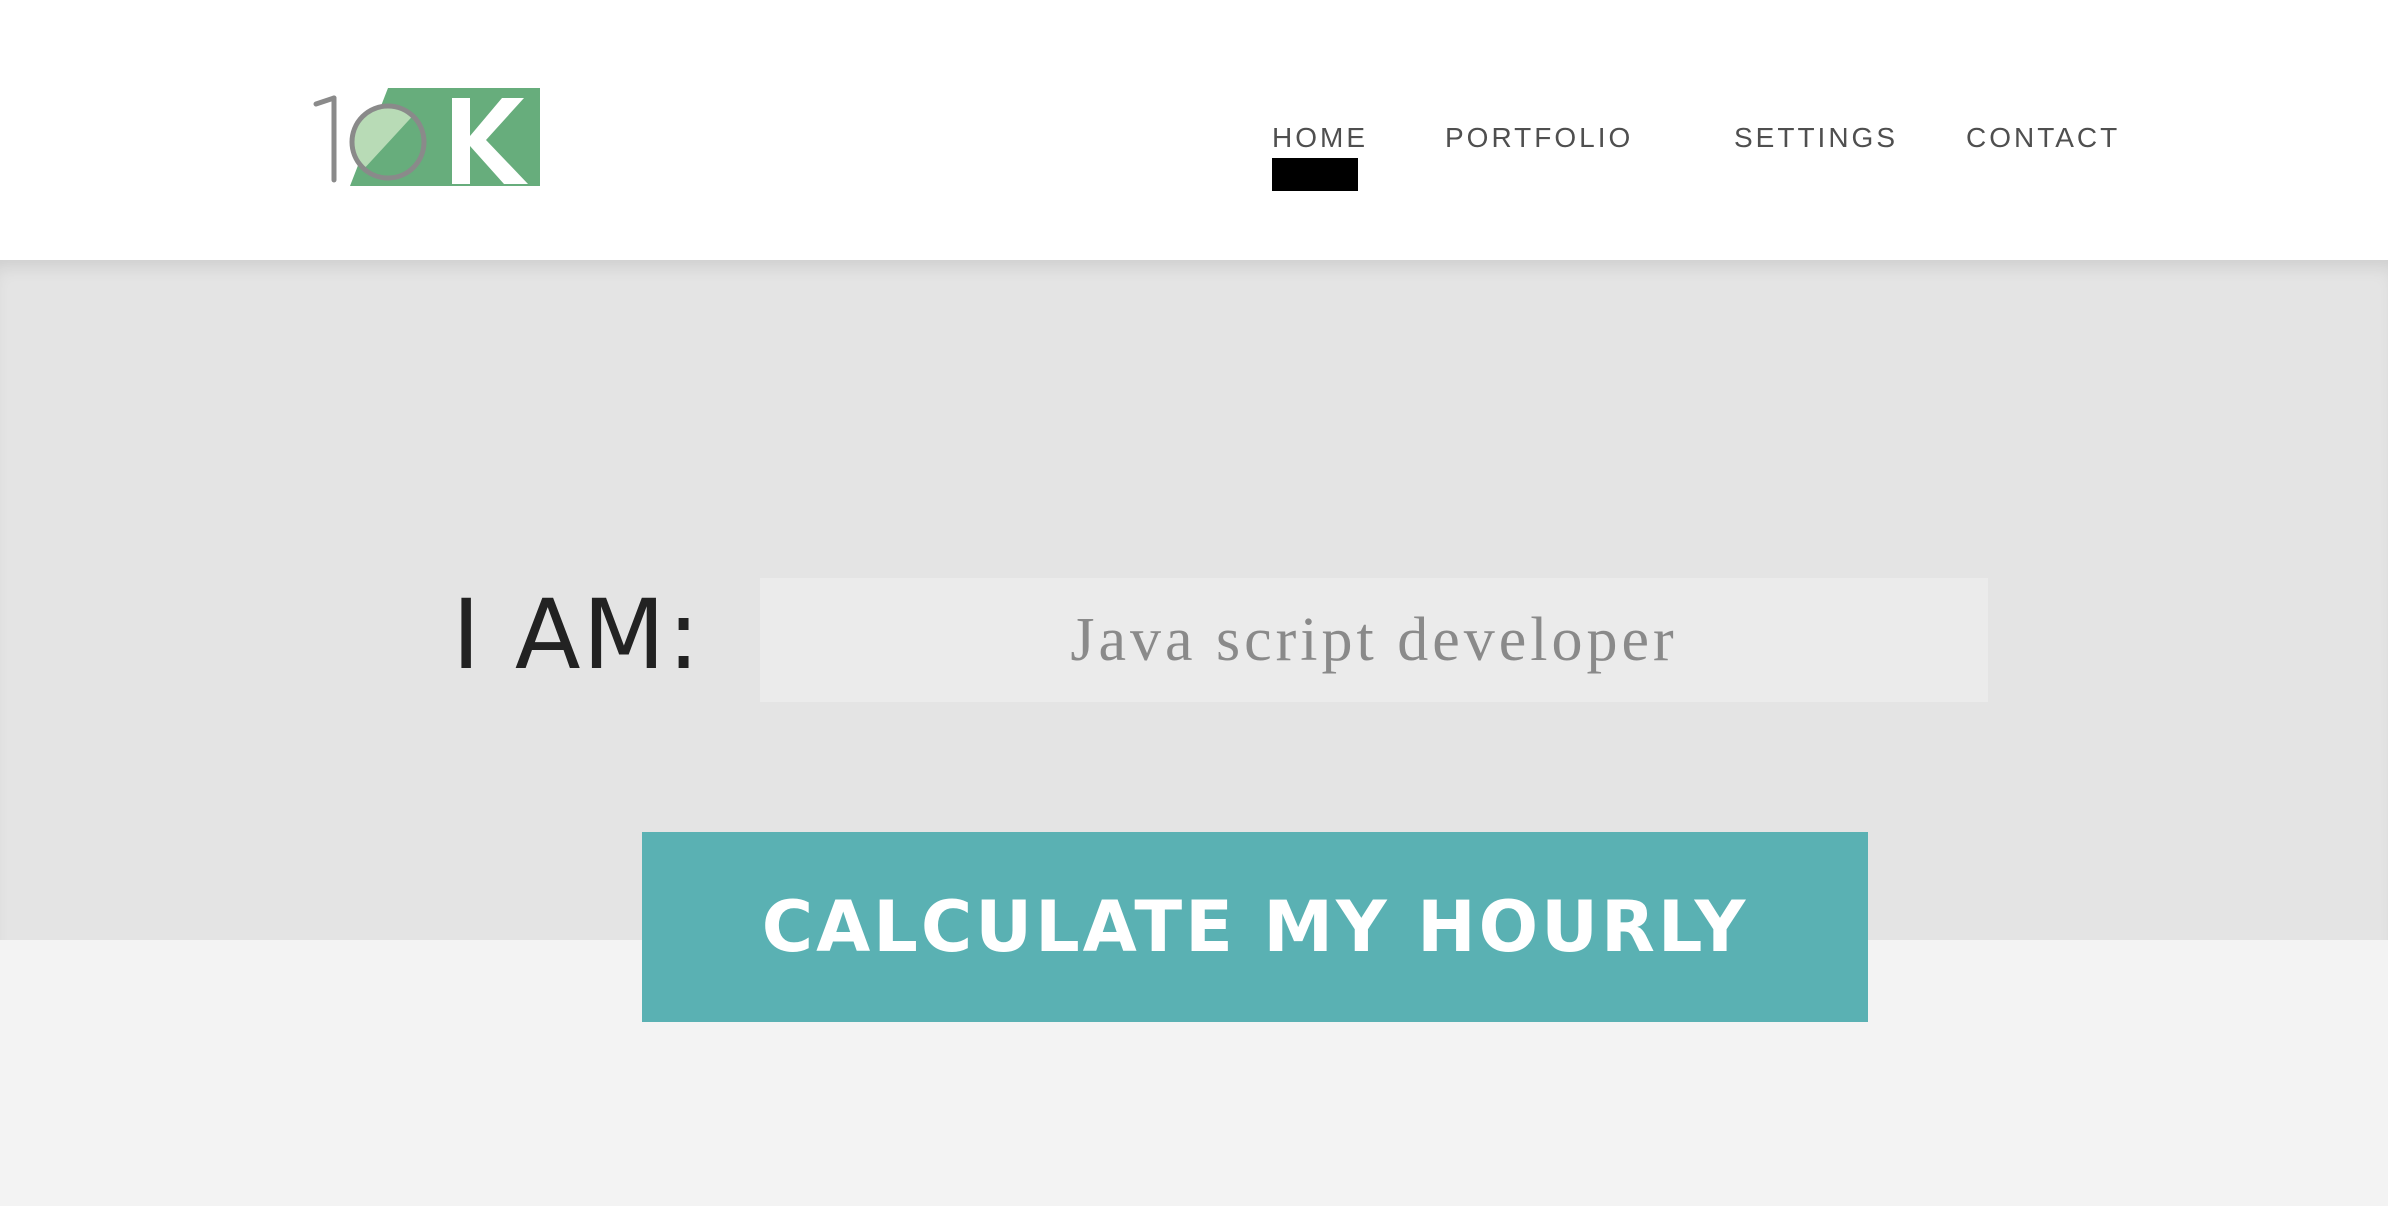 Image resolution: width=2388 pixels, height=1206 pixels. Describe the element at coordinates (1374, 640) in the screenshot. I see `role-input` at that location.